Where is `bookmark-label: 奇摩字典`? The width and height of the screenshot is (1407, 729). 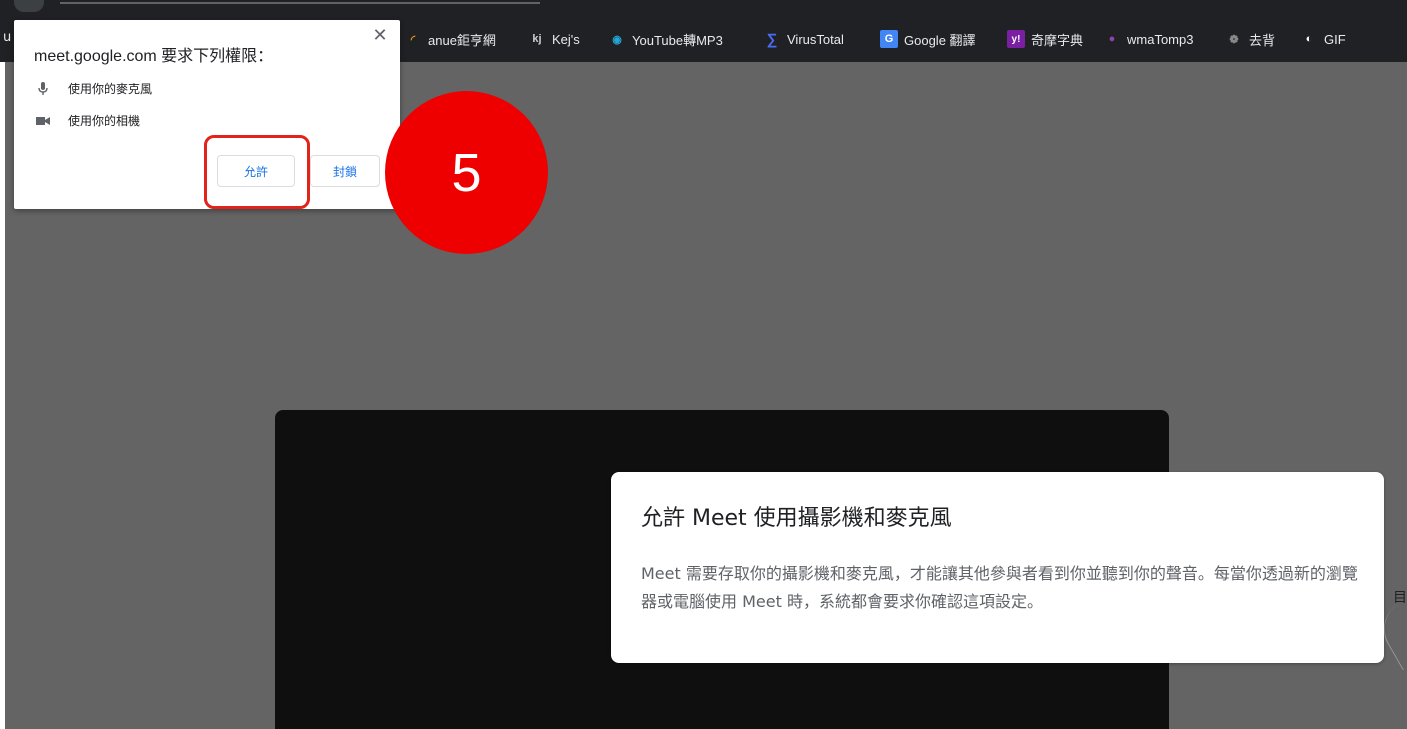 bookmark-label: 奇摩字典 is located at coordinates (1057, 40).